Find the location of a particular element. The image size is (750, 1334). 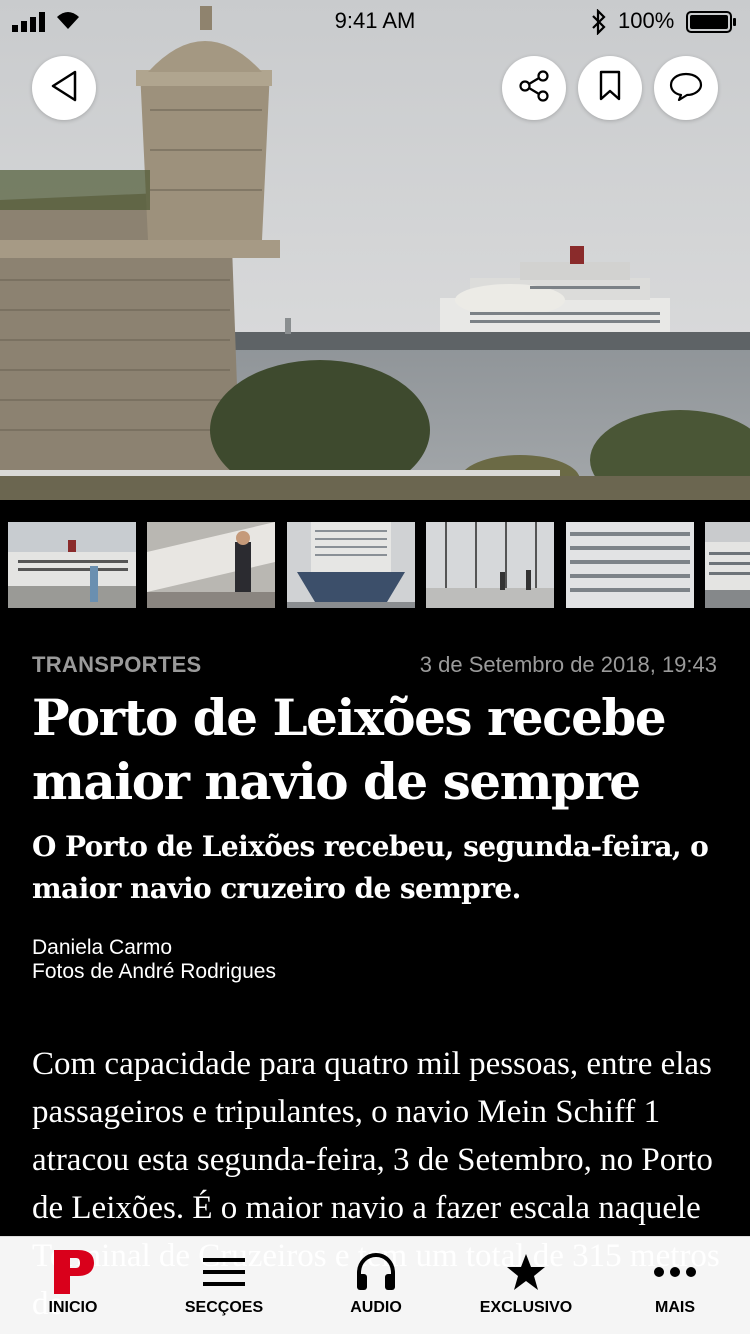

gallery-strip is located at coordinates (379, 565).